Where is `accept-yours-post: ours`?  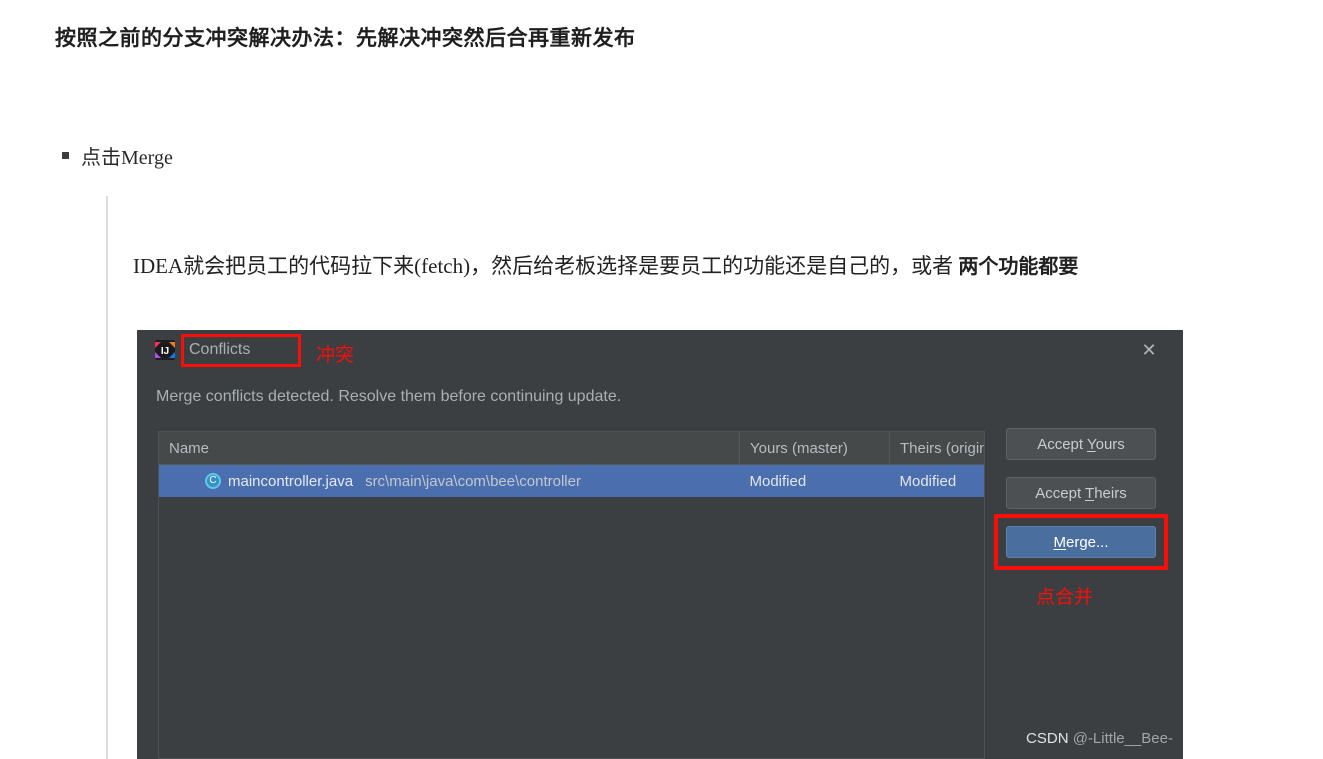
accept-yours-post: ours is located at coordinates (1110, 444).